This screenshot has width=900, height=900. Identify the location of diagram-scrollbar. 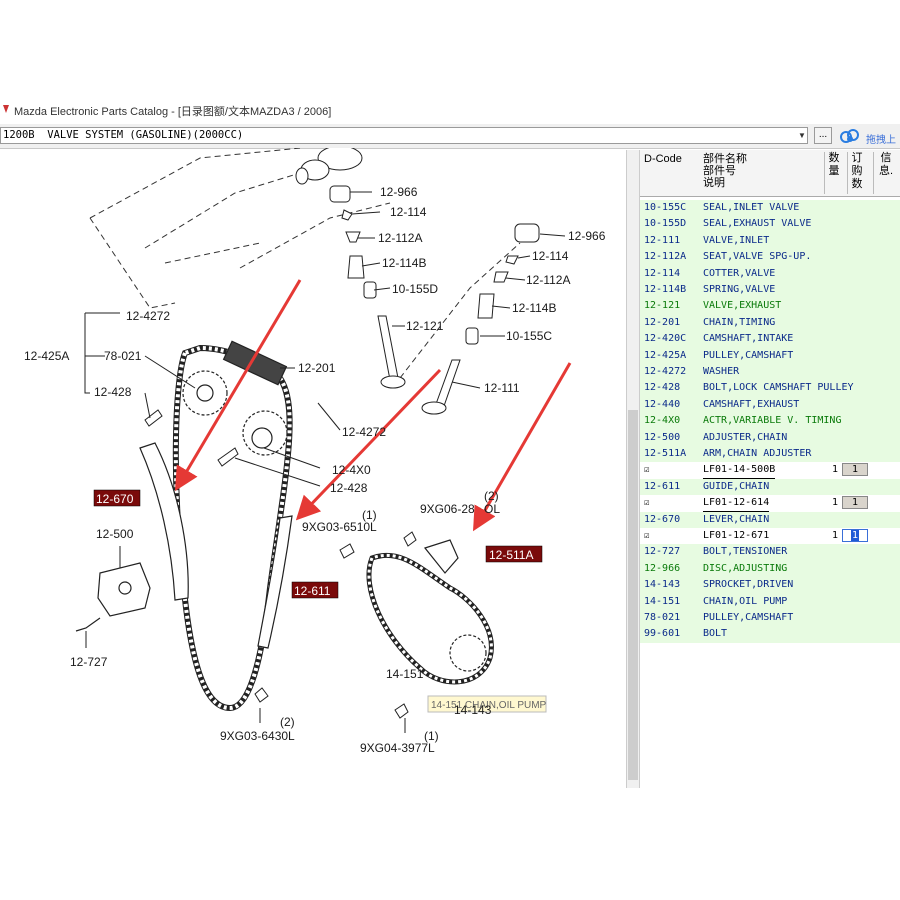
(633, 469).